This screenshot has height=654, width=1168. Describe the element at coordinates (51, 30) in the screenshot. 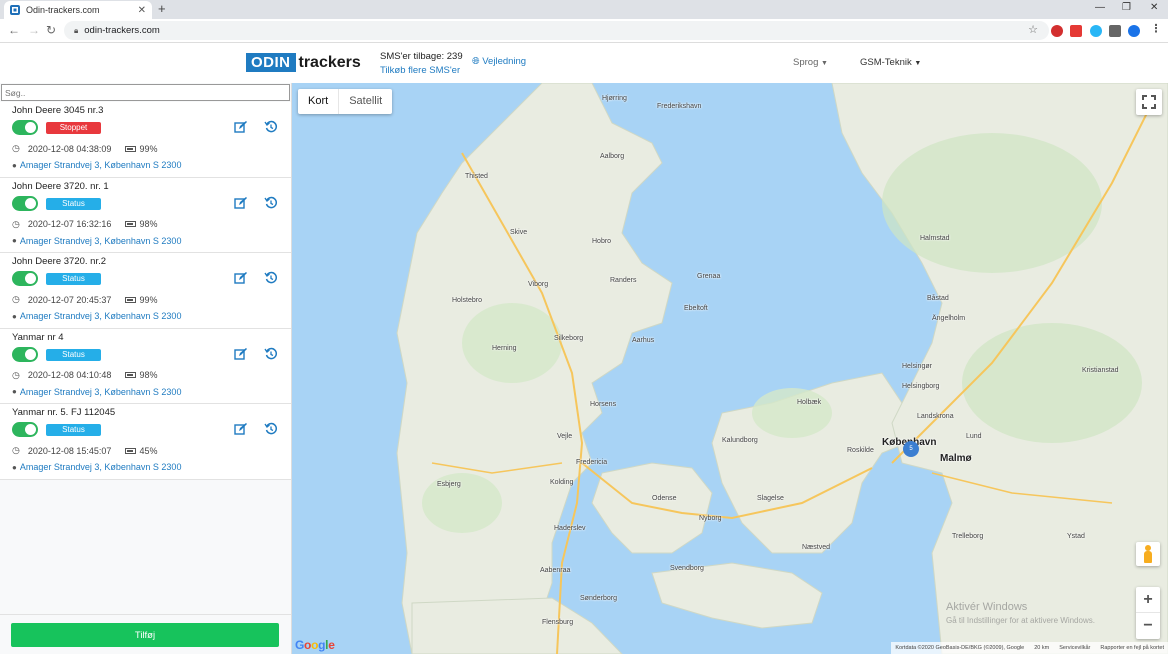

I see `reload-button: ↻` at that location.